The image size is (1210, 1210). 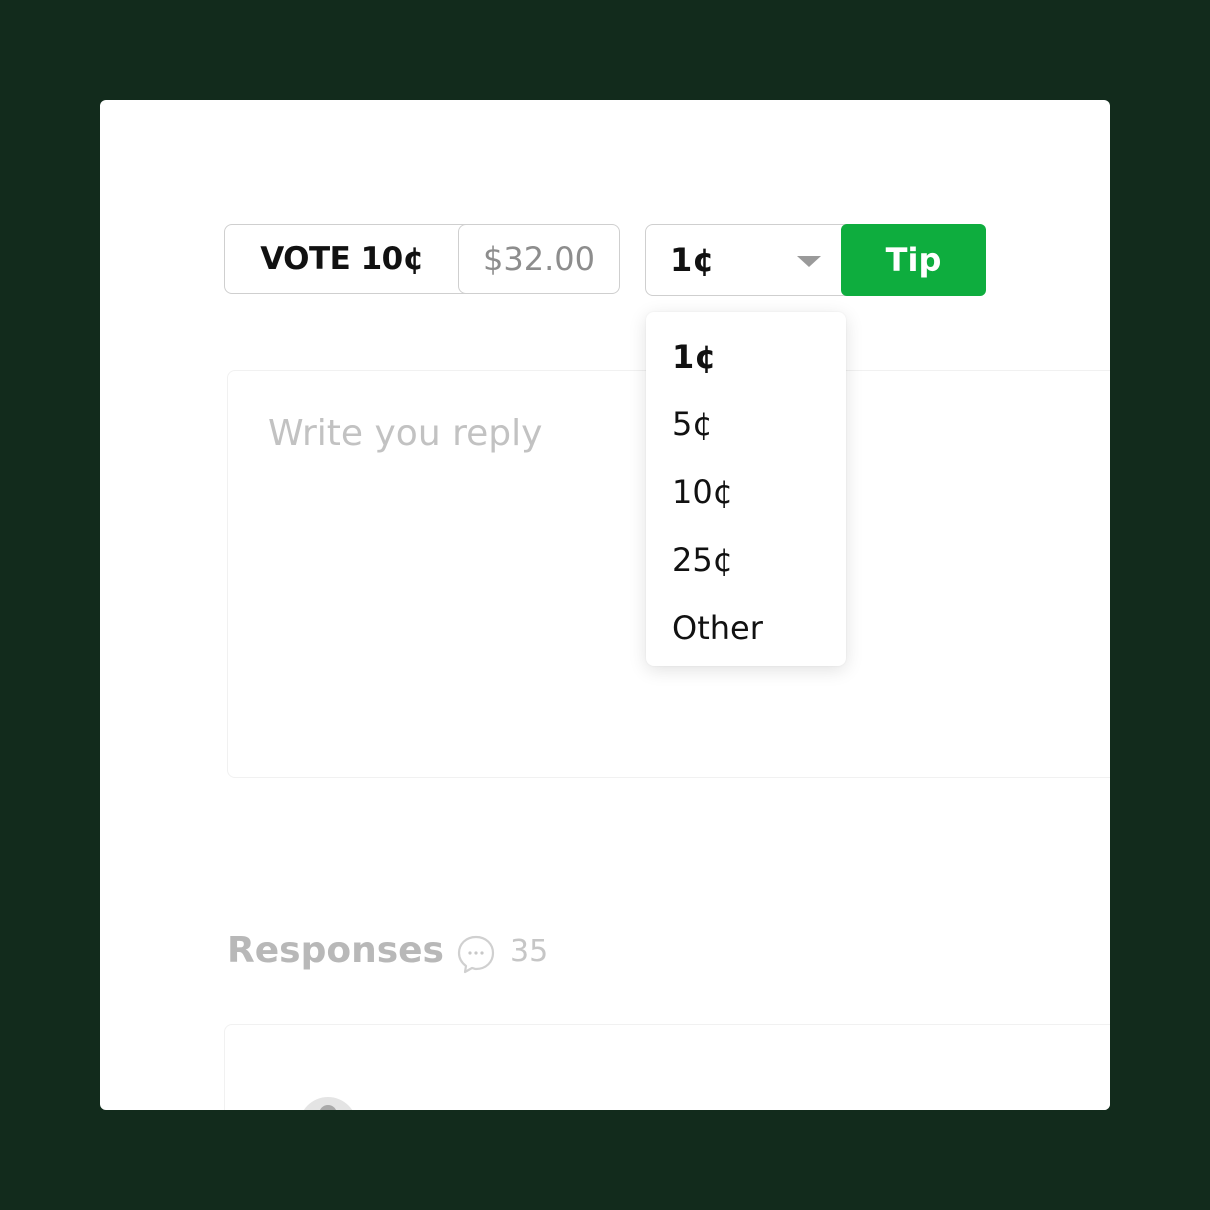 What do you see at coordinates (328, 1107) in the screenshot?
I see `avatar-head` at bounding box center [328, 1107].